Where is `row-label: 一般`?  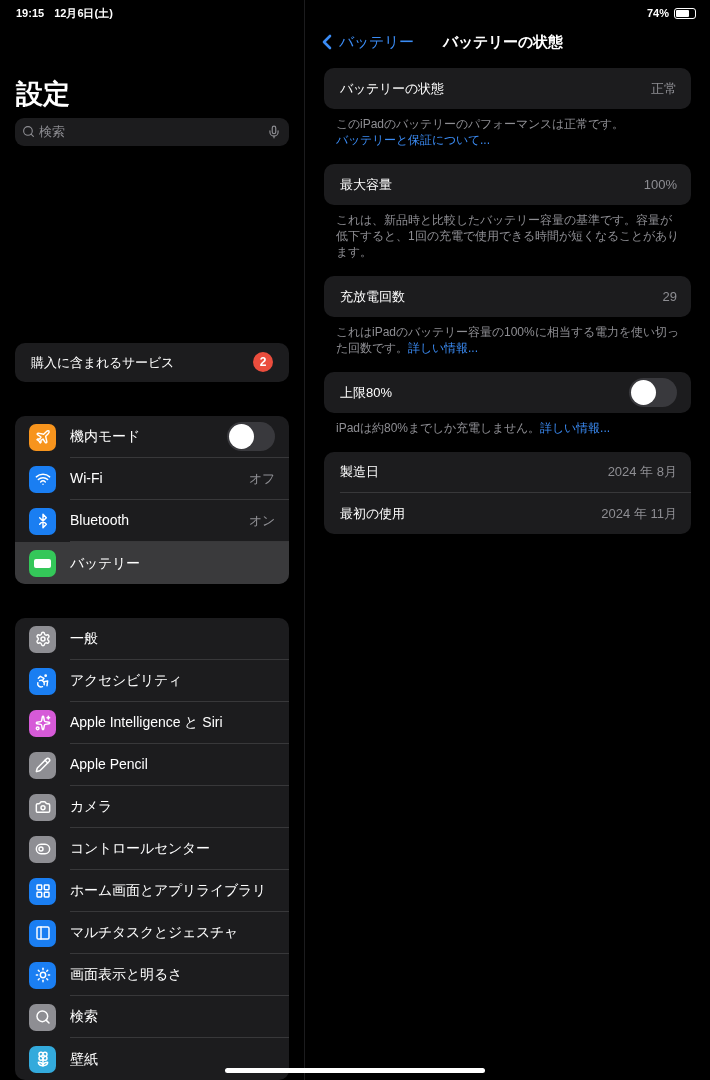
row-label: 一般 is located at coordinates (84, 638).